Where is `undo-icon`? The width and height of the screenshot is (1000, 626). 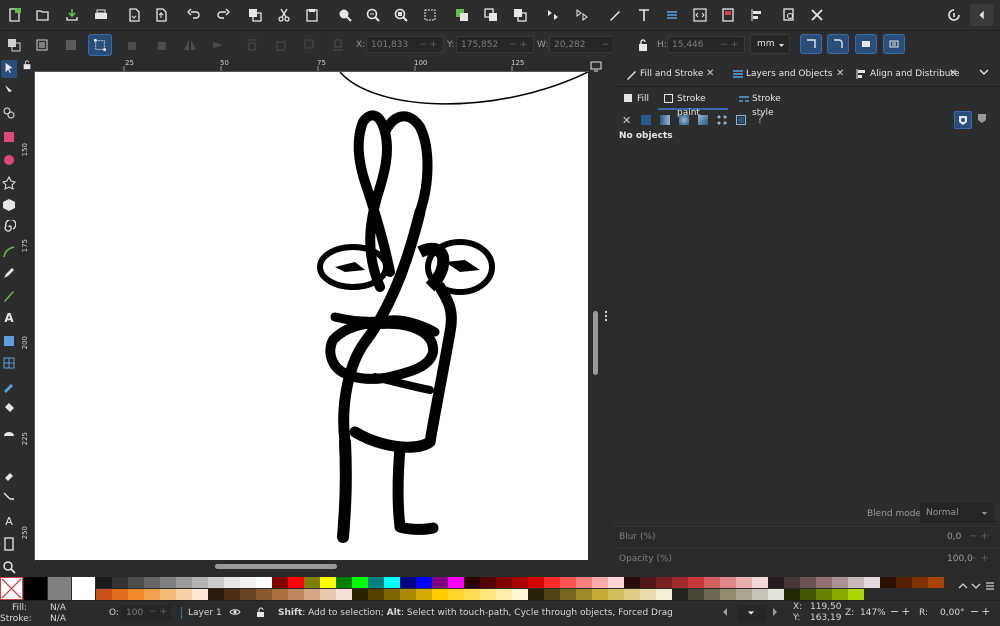
undo-icon is located at coordinates (194, 15).